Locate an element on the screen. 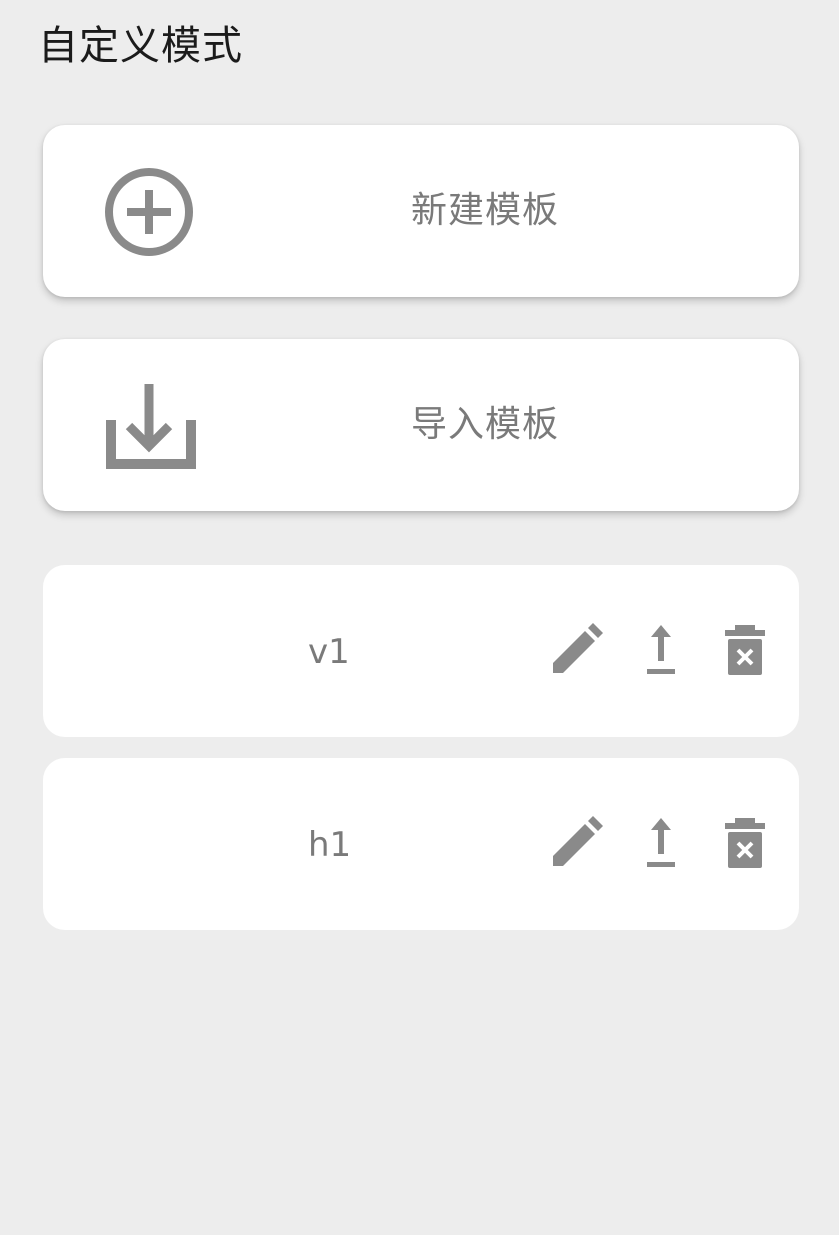 The height and width of the screenshot is (1235, 839). add-circle-icon is located at coordinates (149, 212).